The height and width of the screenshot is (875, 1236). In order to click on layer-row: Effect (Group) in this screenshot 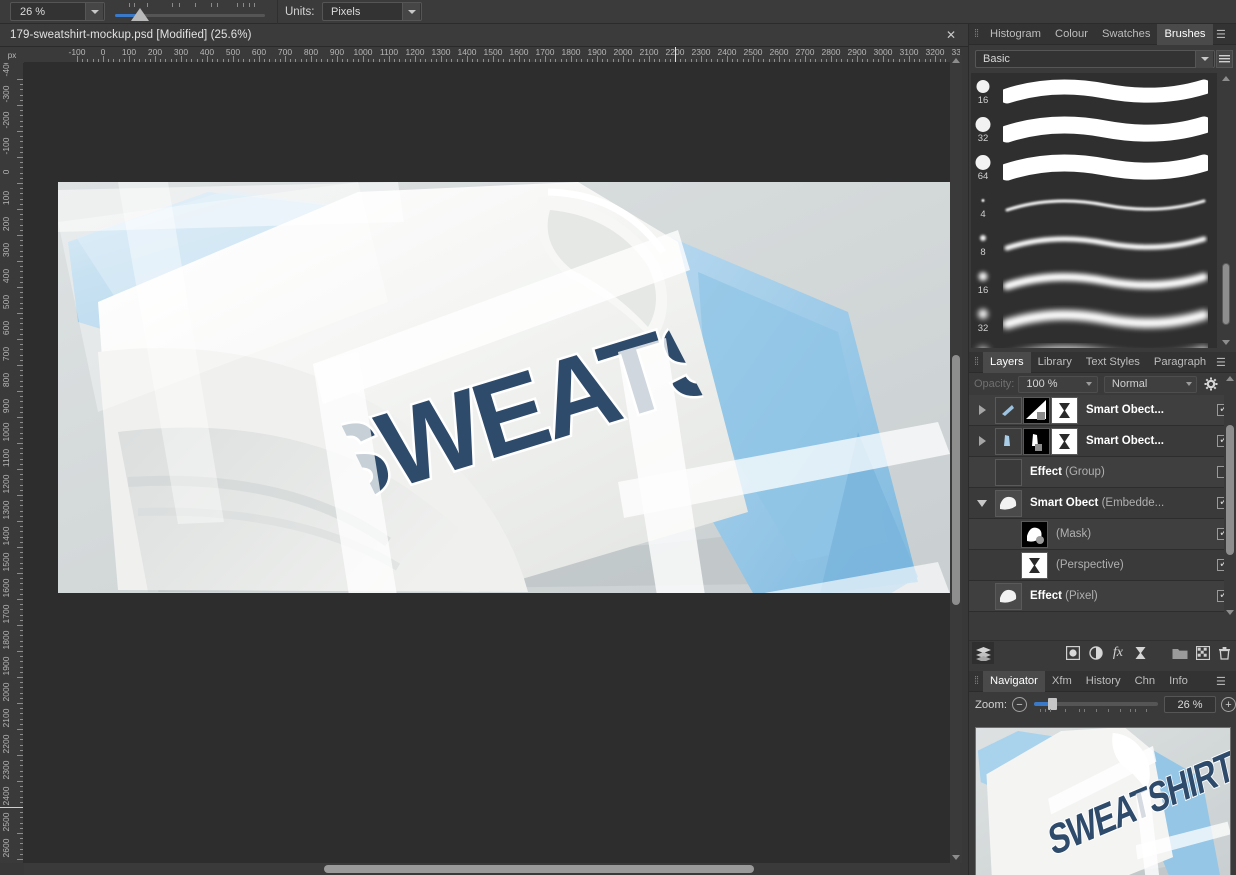, I will do `click(1102, 472)`.